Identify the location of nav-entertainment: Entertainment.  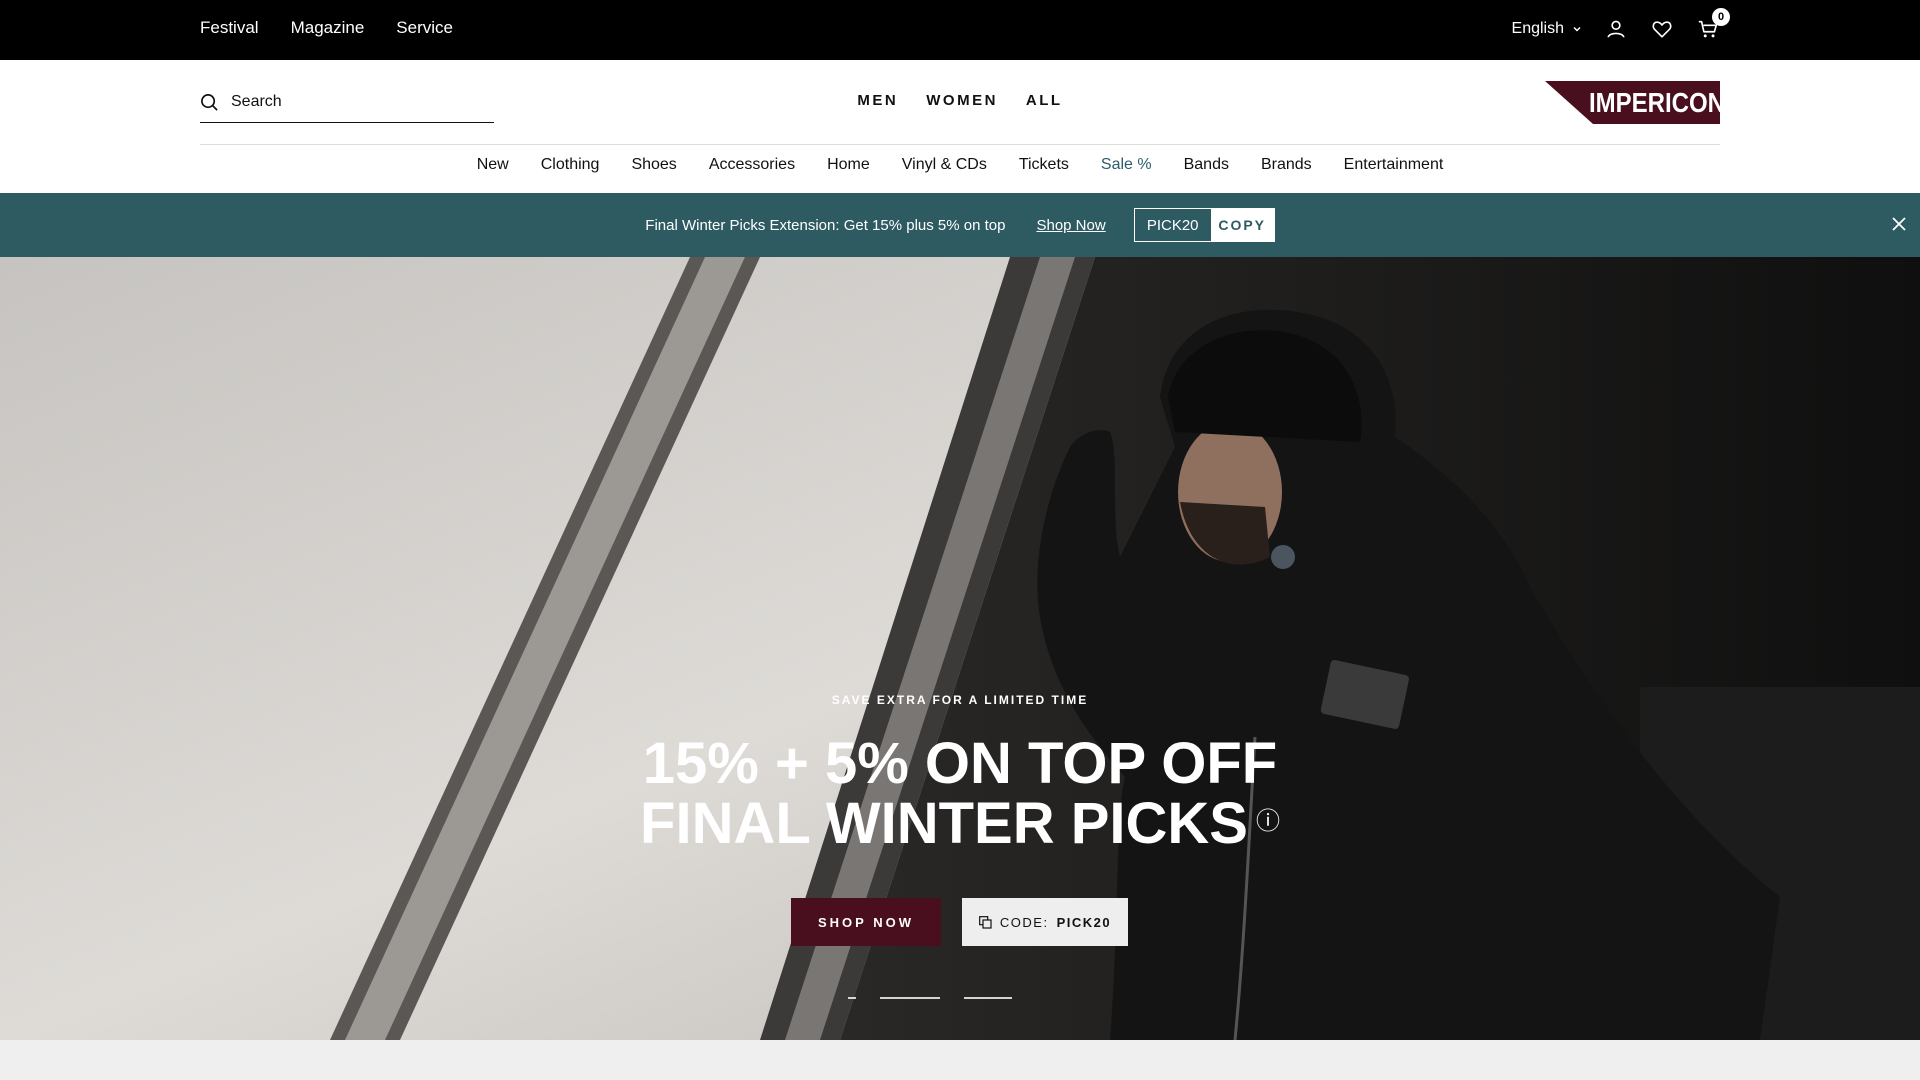
(1394, 165).